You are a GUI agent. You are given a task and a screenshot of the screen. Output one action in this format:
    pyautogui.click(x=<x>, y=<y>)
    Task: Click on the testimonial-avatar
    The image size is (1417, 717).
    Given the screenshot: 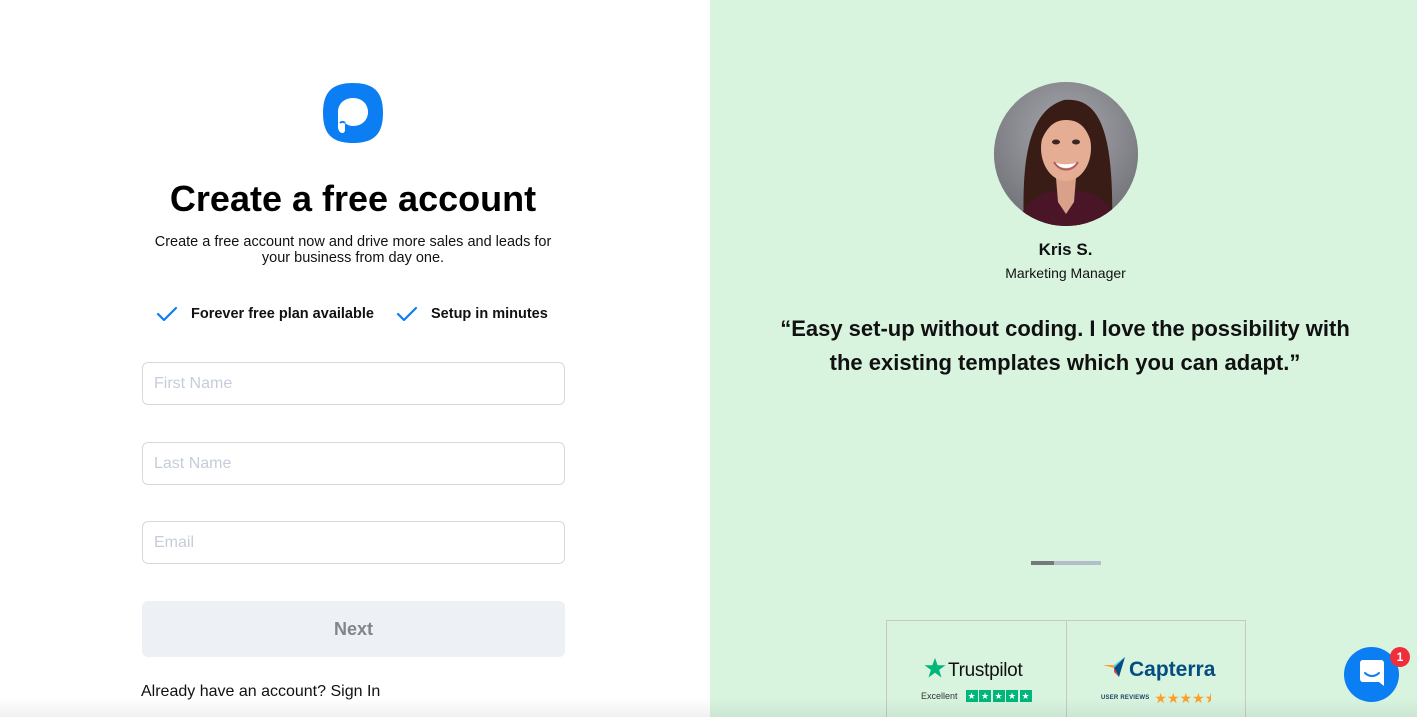 What is the action you would take?
    pyautogui.click(x=1066, y=154)
    